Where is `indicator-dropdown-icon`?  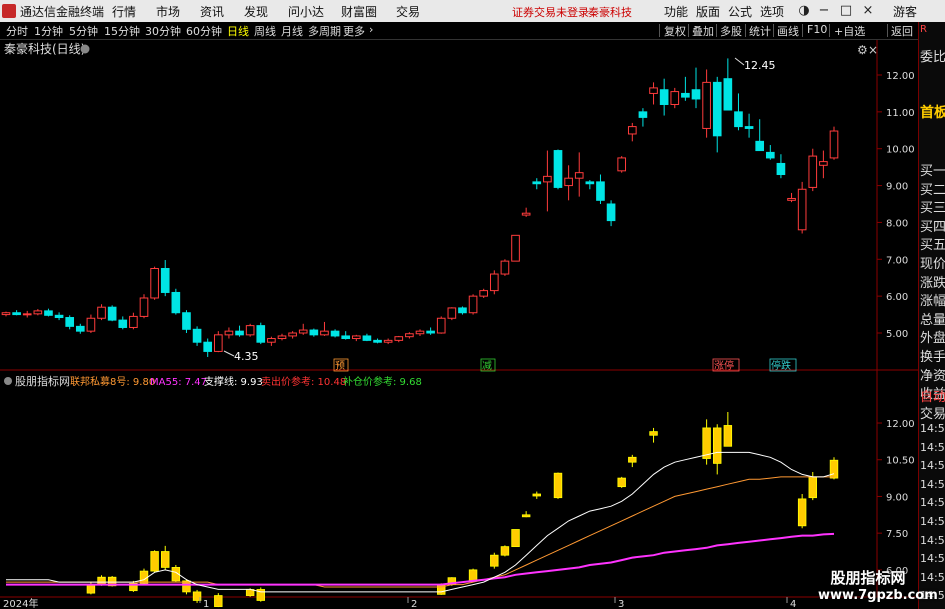
indicator-dropdown-icon is located at coordinates (8, 381).